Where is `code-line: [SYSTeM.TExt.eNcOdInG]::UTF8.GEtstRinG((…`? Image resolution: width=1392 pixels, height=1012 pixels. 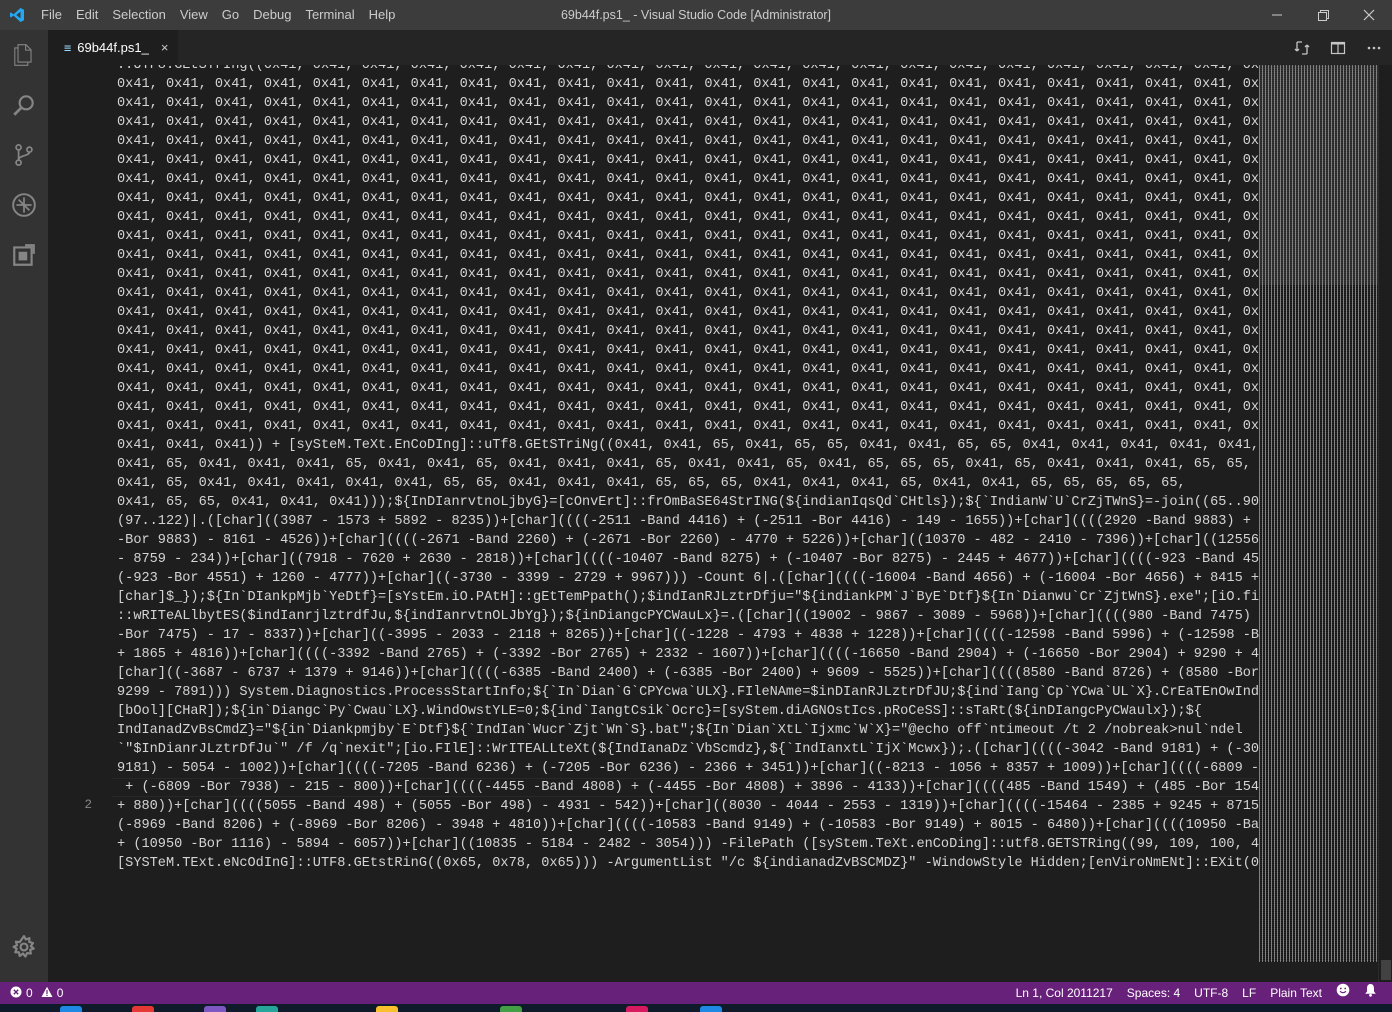
code-line: [SYSTeM.TExt.eNcOdInG]::UTF8.GEtstRinG((… is located at coordinates (689, 863).